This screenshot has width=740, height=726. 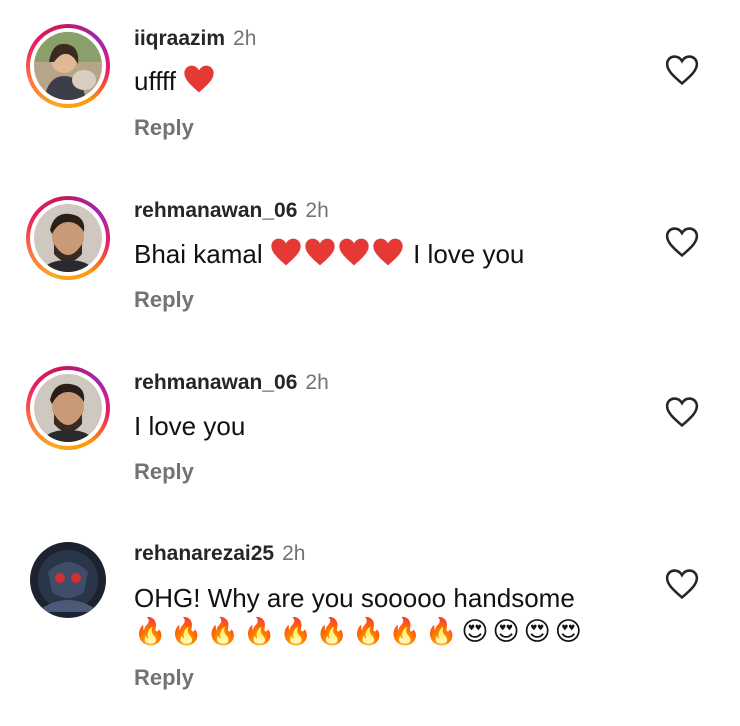 What do you see at coordinates (190, 426) in the screenshot?
I see `comment-text: I love you` at bounding box center [190, 426].